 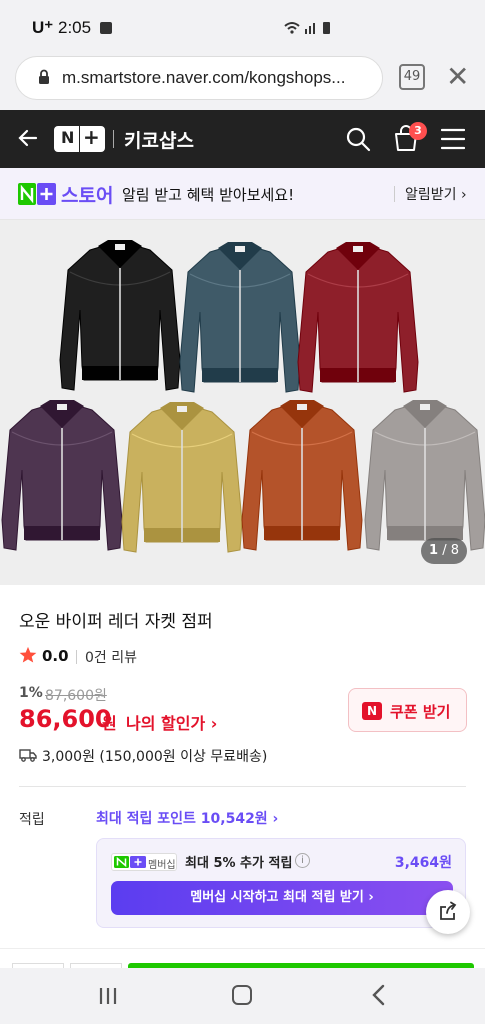 What do you see at coordinates (412, 77) in the screenshot?
I see `tab-count-button: 49` at bounding box center [412, 77].